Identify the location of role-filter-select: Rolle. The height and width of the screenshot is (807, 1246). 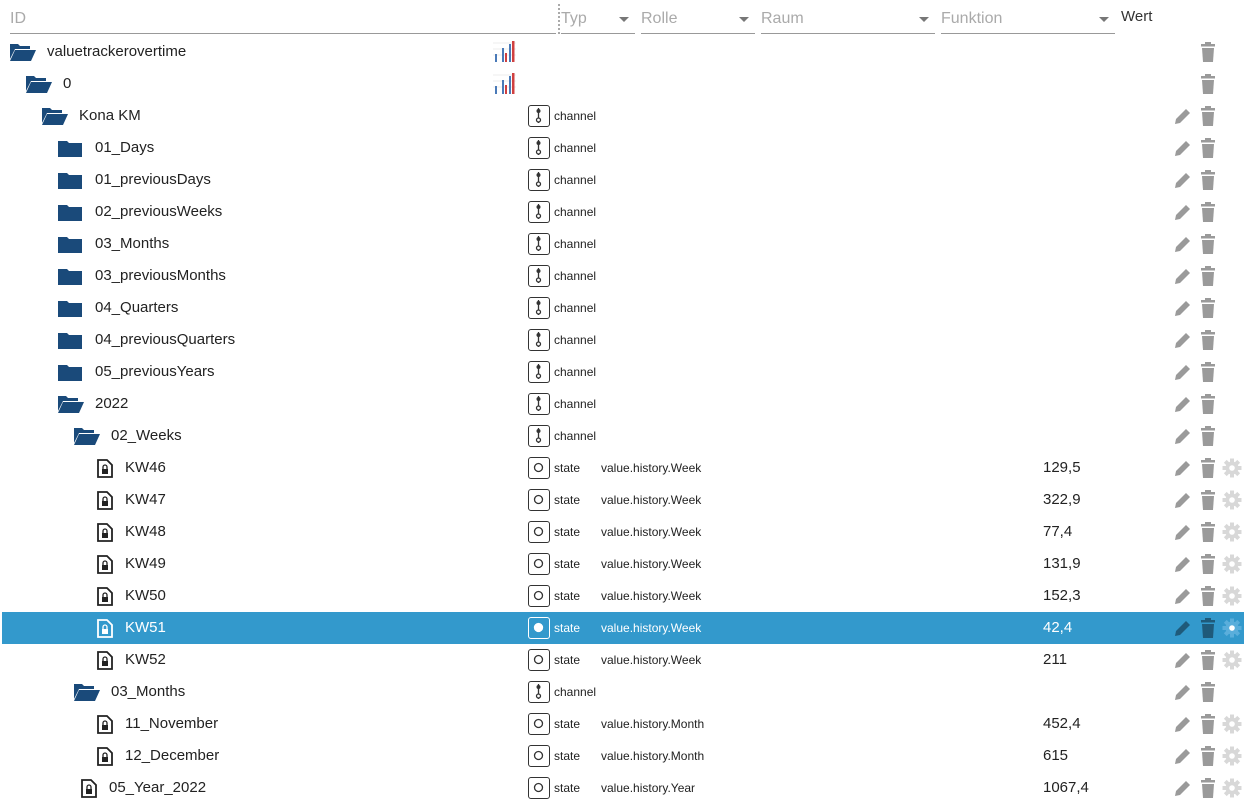
(698, 19).